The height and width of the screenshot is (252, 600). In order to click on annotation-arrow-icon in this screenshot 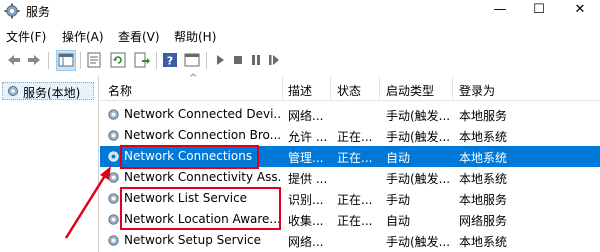, I will do `click(87, 202)`.